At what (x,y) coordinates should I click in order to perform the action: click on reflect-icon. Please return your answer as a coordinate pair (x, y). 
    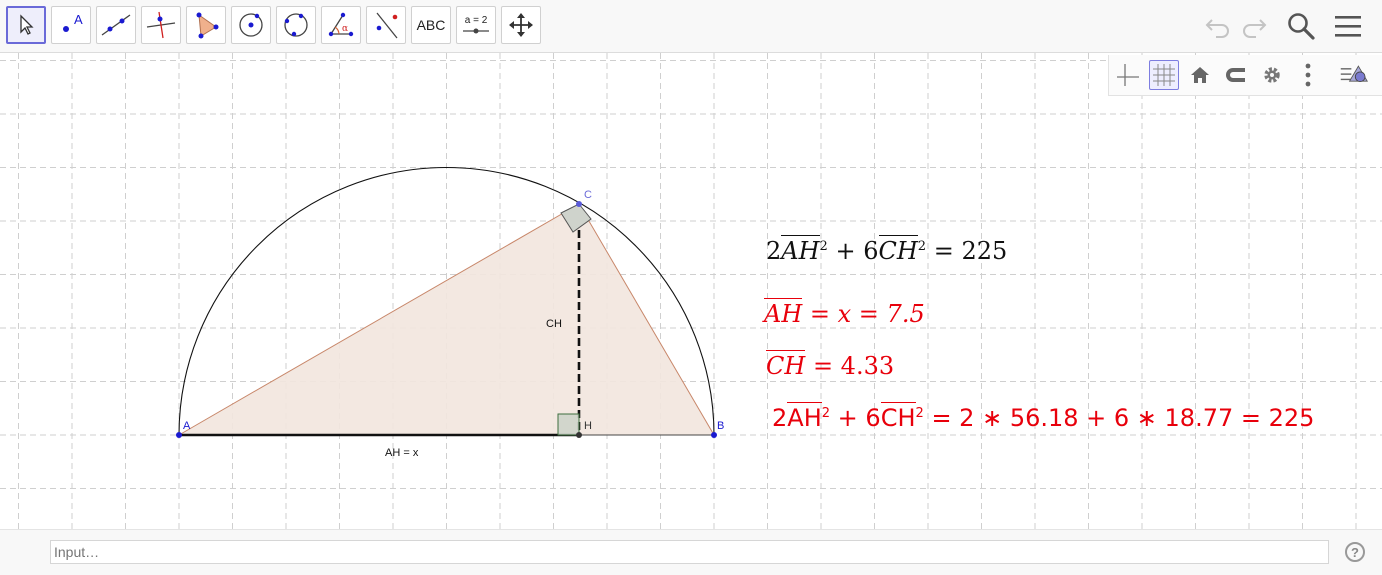
    Looking at the image, I should click on (387, 25).